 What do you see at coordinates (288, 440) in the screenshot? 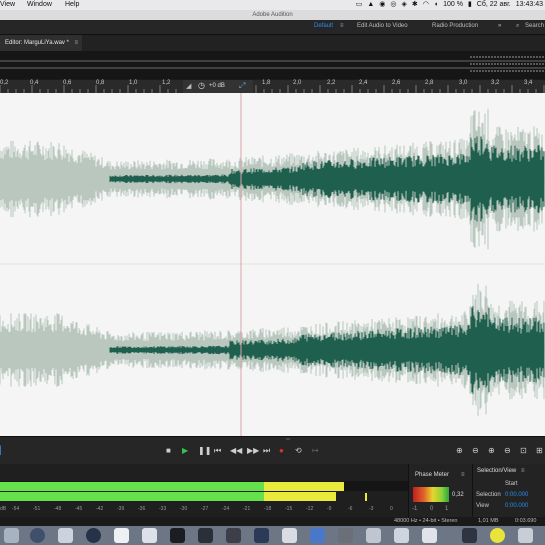
I see `panel-grip-icon: ═` at bounding box center [288, 440].